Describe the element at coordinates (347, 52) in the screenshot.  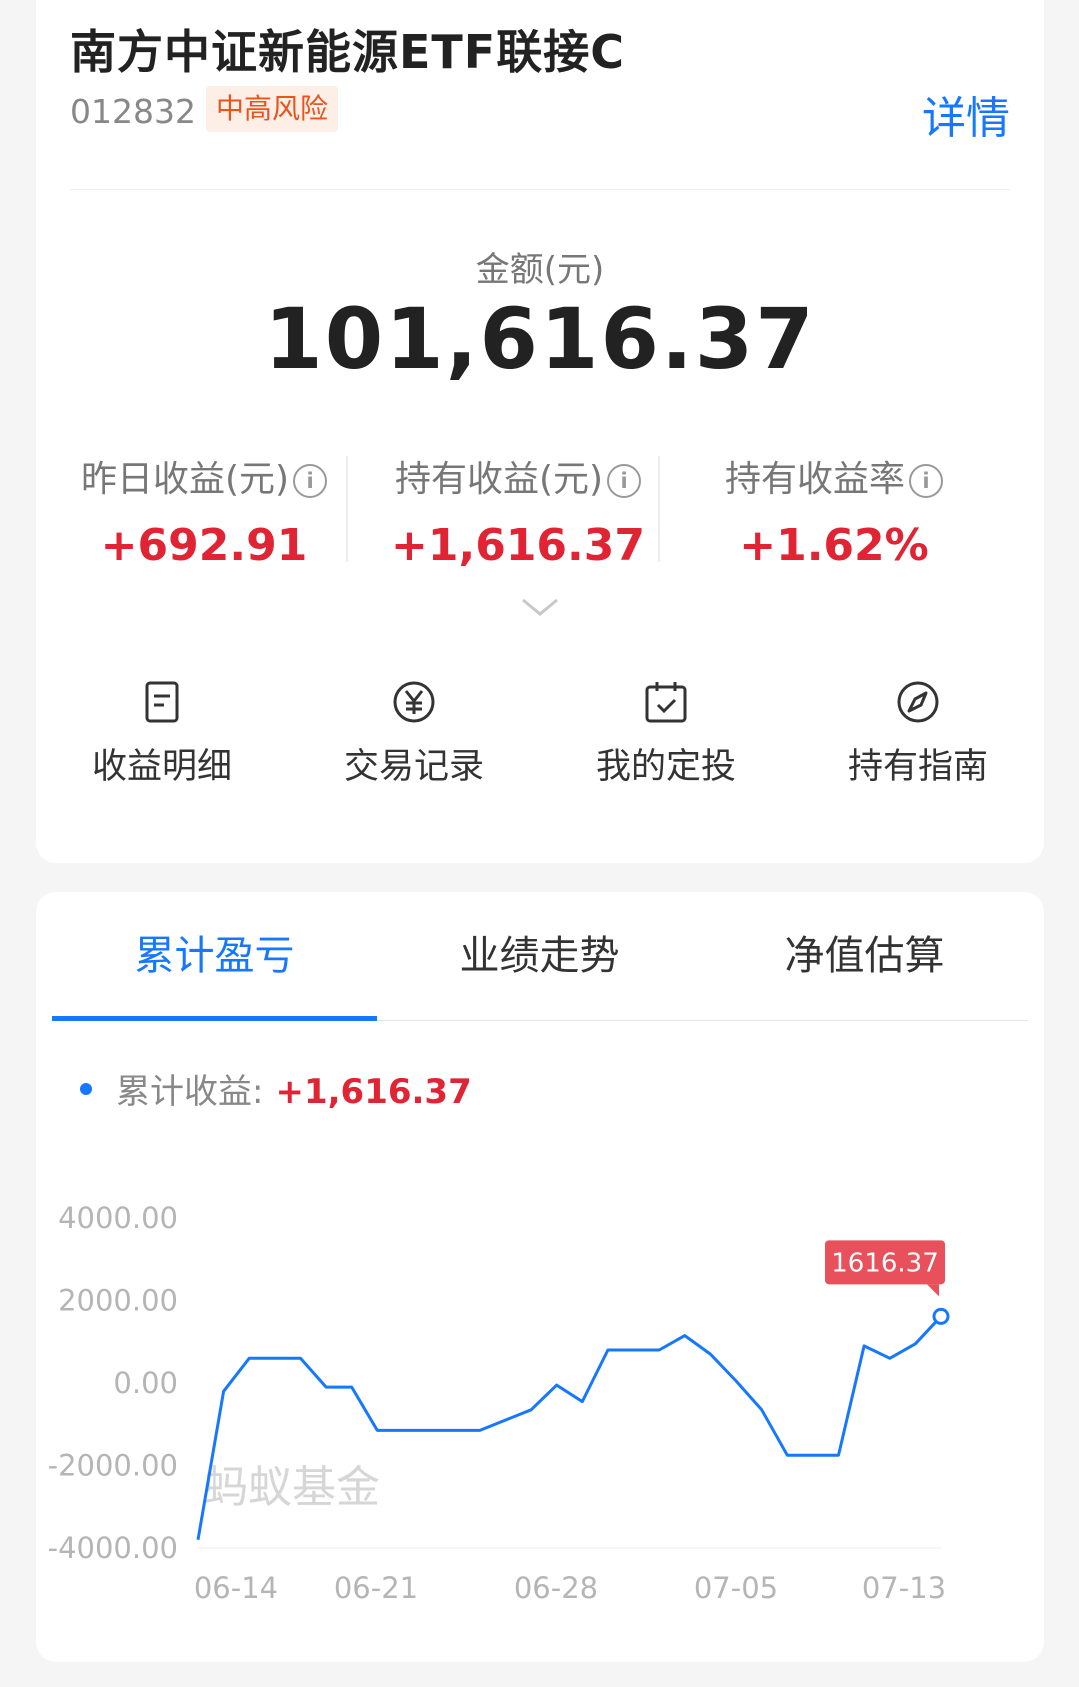
I see `fund-name: 南方中证新能源ETF联接C` at that location.